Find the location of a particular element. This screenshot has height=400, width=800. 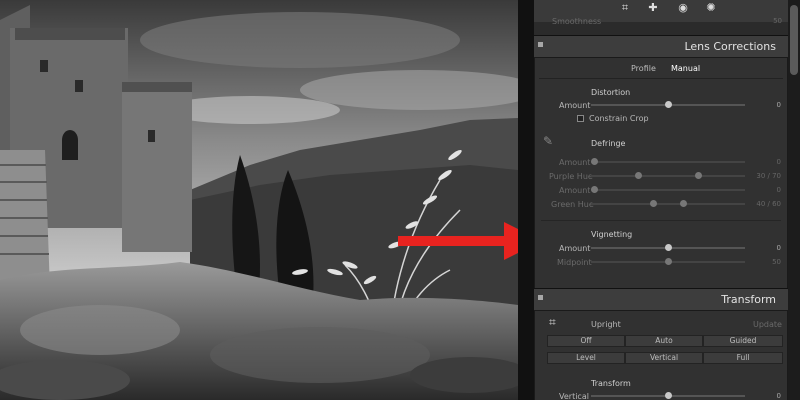

vignetting-amount-value: 0 is located at coordinates (779, 248).